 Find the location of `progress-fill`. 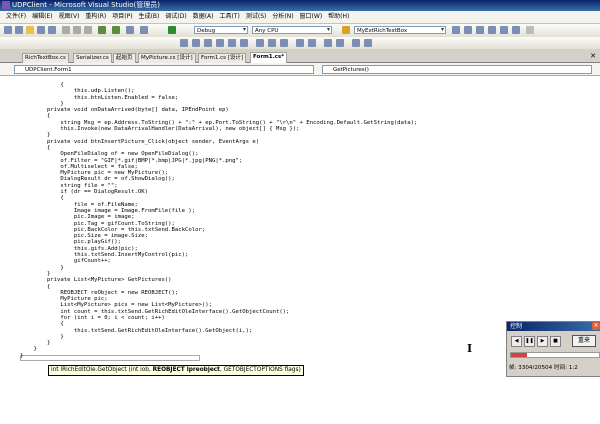

progress-fill is located at coordinates (519, 355).